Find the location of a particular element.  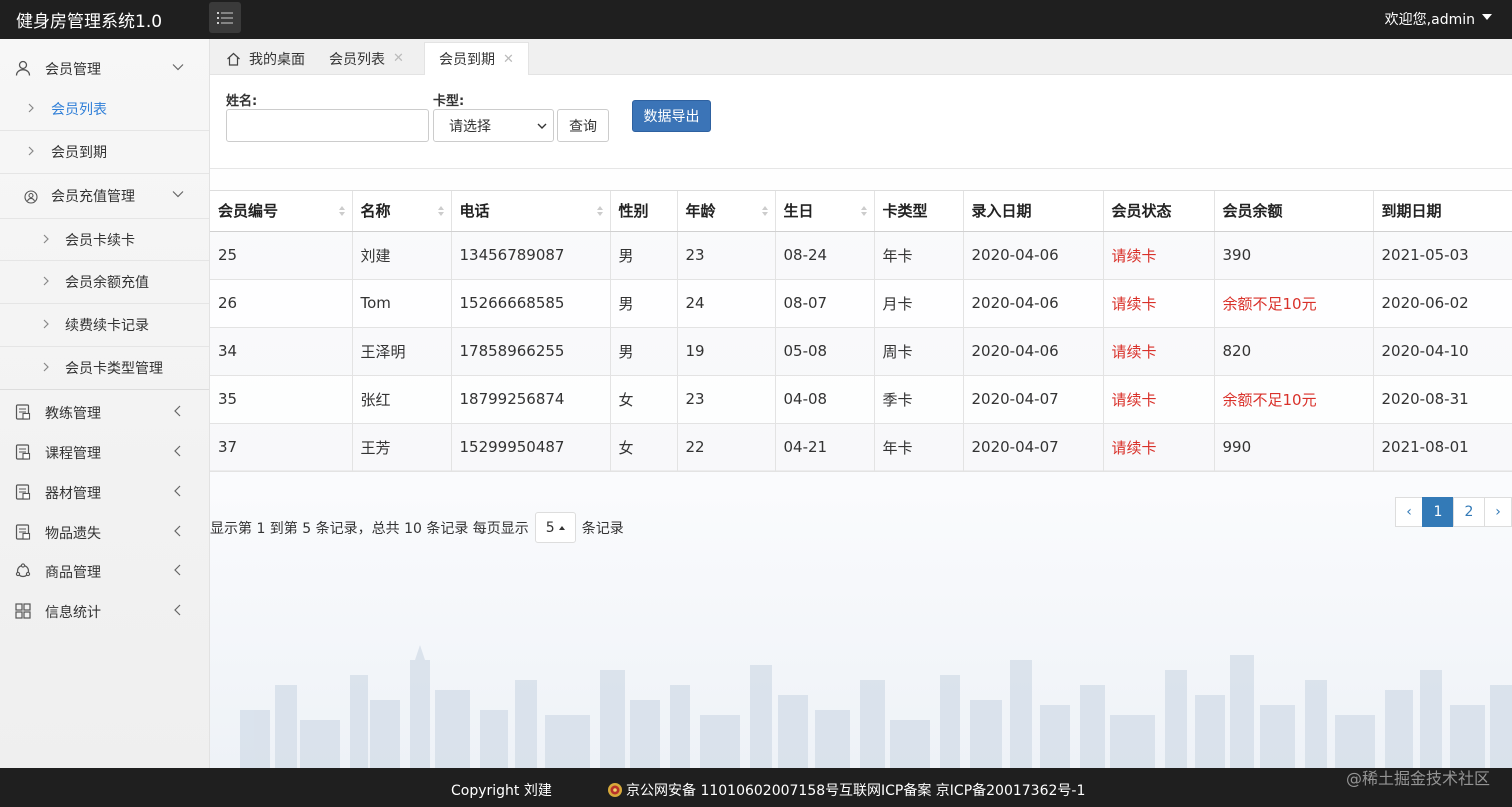

page-button-1: 1 is located at coordinates (1438, 512).